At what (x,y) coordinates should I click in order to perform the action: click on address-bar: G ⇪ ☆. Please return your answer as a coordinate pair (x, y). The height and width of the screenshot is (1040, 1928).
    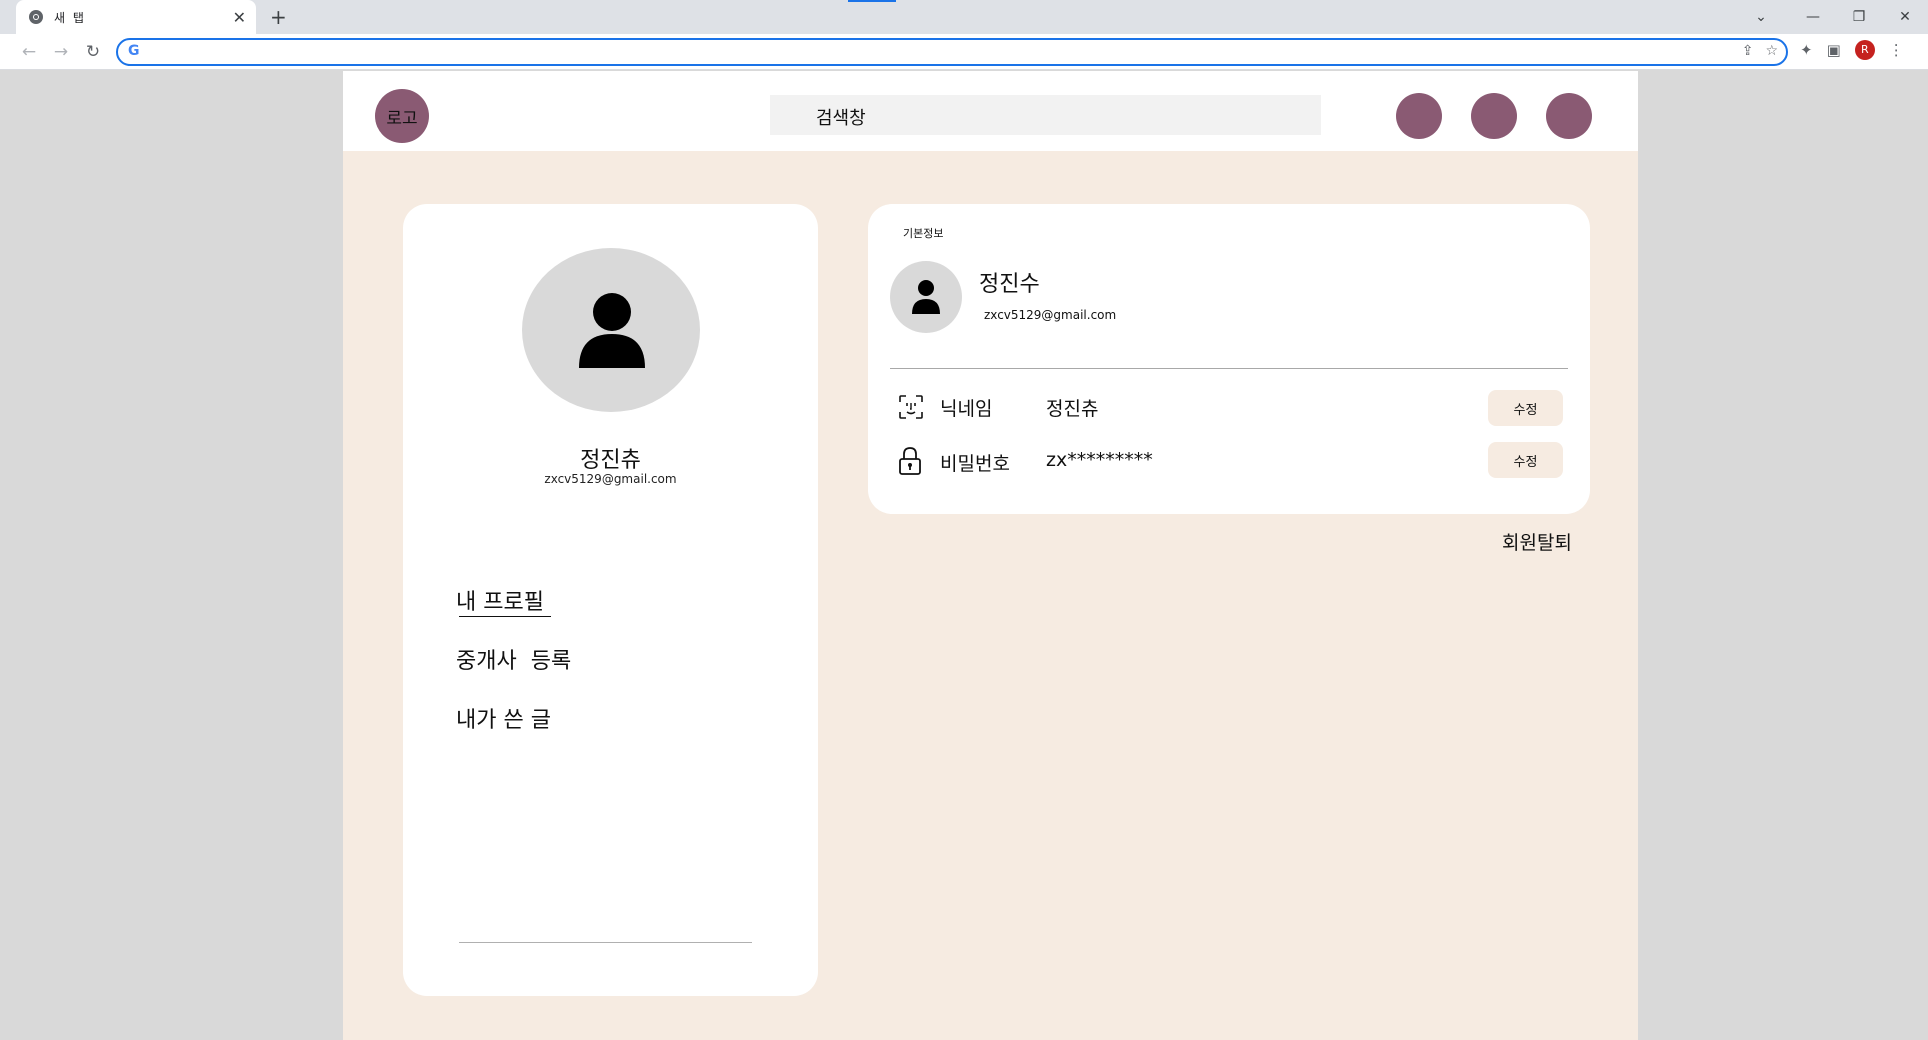
    Looking at the image, I should click on (952, 52).